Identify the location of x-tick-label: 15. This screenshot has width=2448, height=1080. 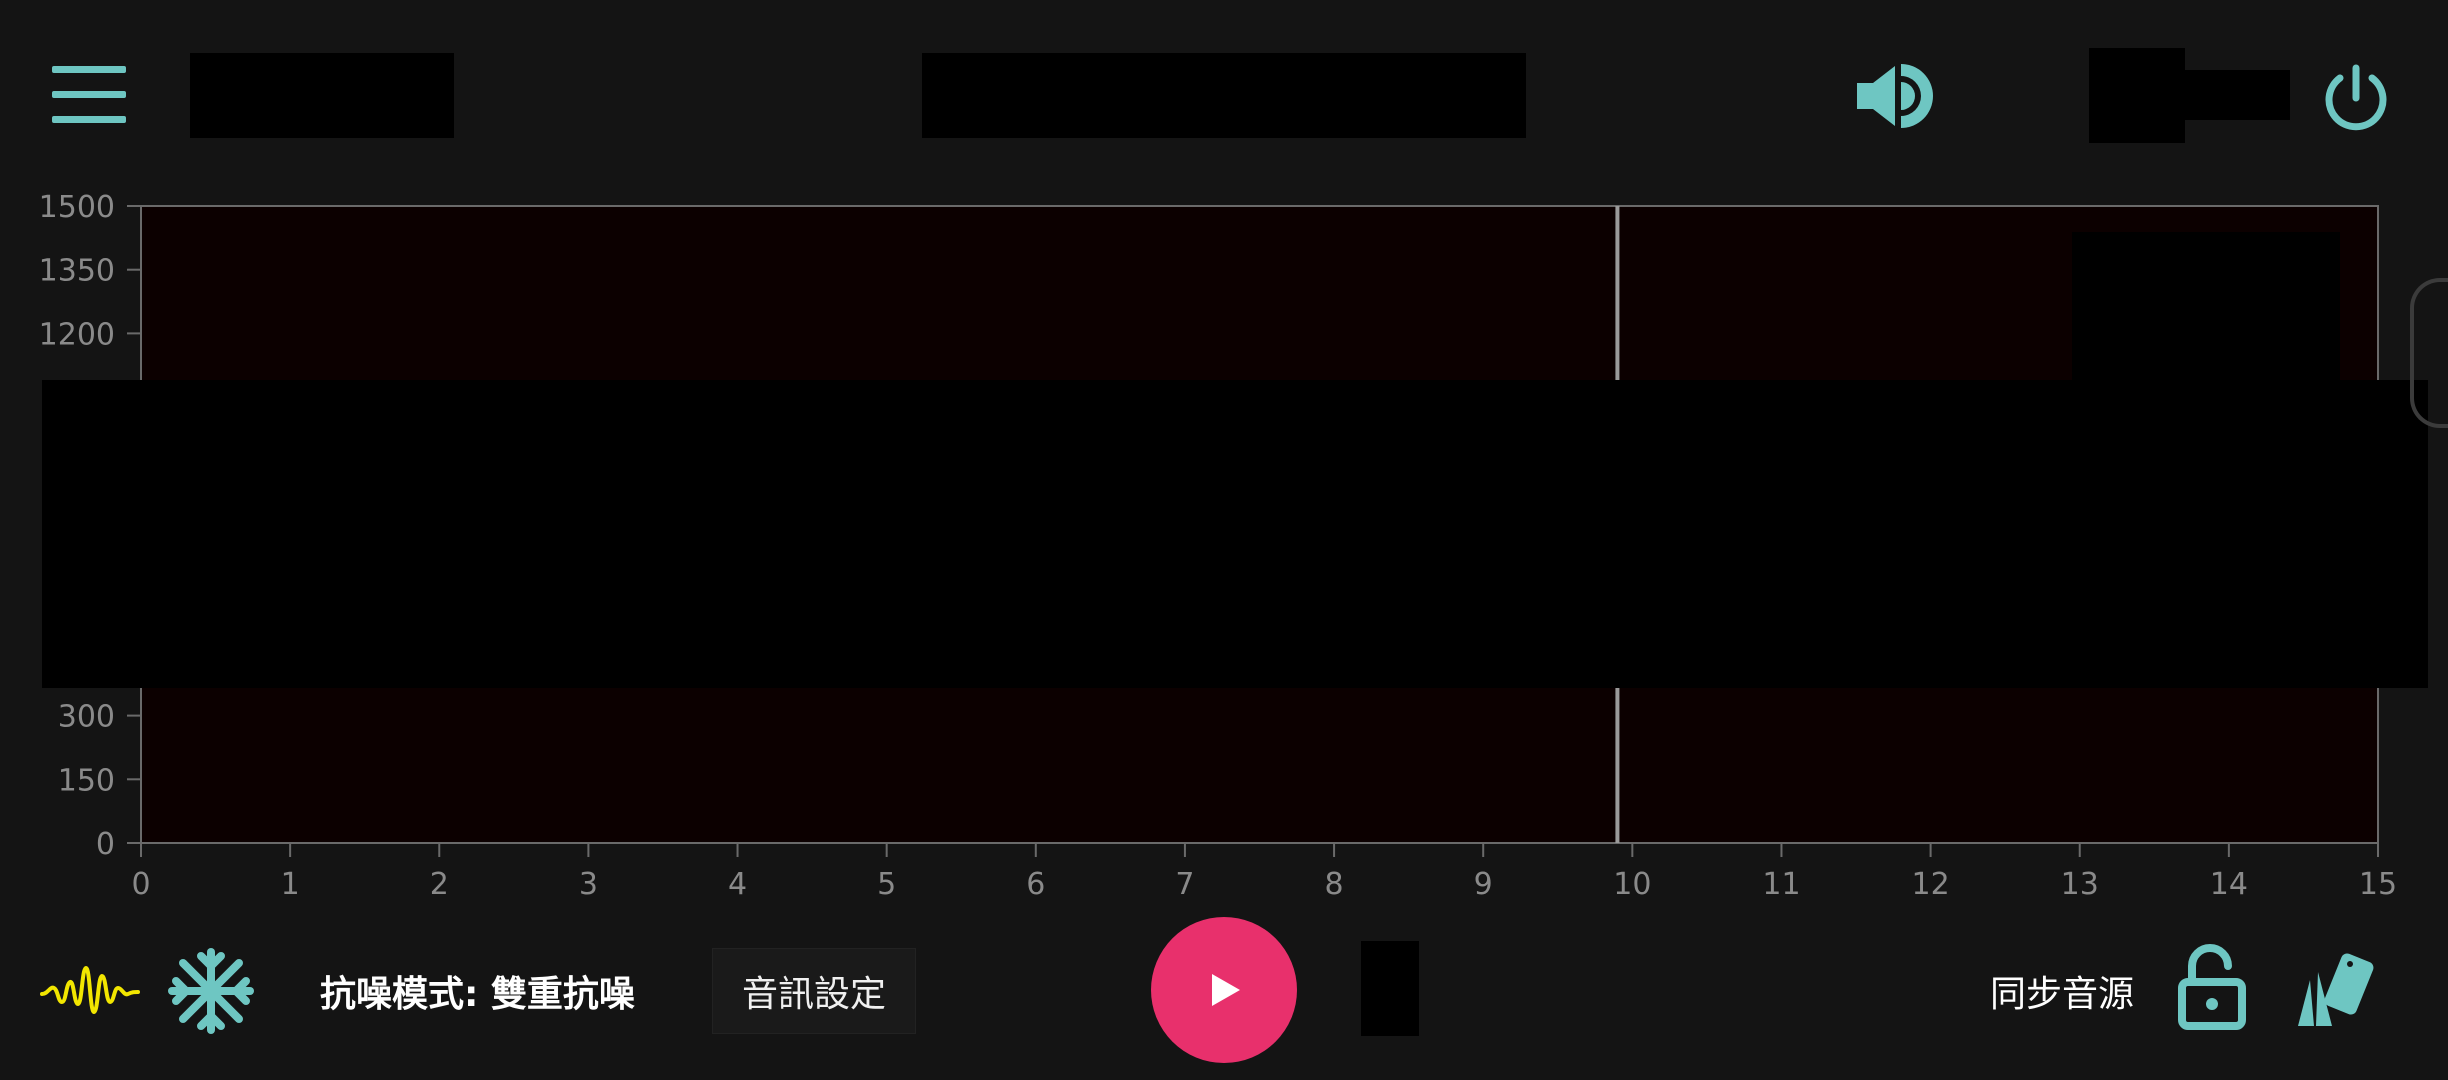
(2378, 883).